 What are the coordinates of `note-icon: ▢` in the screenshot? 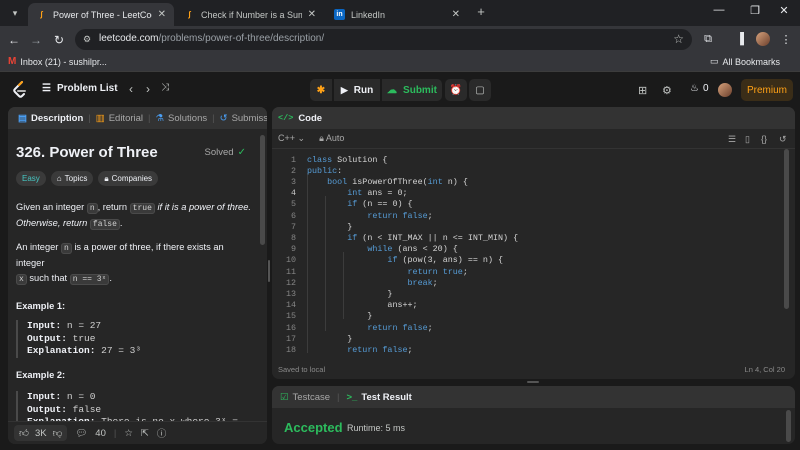 It's located at (480, 90).